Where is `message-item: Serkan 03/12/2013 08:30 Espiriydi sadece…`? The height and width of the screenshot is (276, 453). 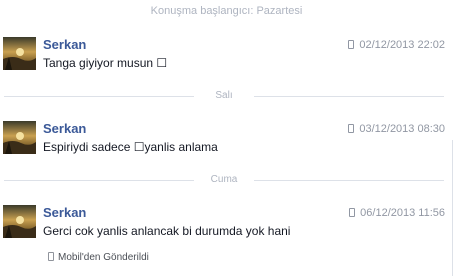 message-item: Serkan 03/12/2013 08:30 Espiriydi sadece… is located at coordinates (226, 141).